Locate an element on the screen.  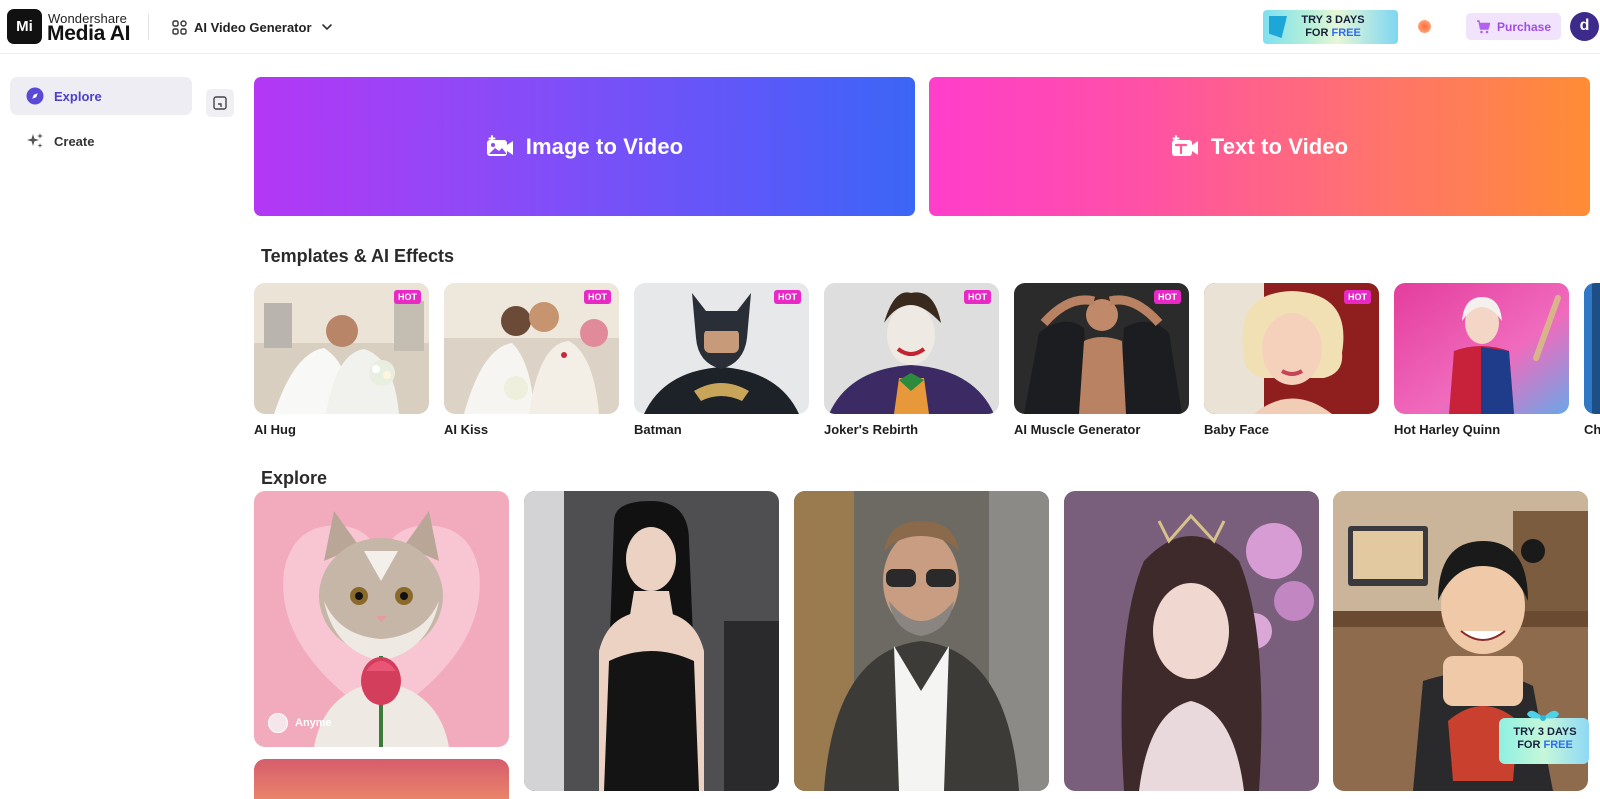
author-name: Anyme is located at coordinates (313, 723).